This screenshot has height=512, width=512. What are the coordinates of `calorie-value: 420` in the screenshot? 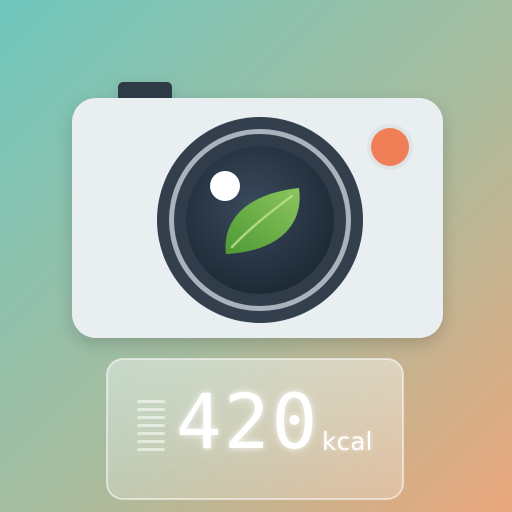 It's located at (248, 421).